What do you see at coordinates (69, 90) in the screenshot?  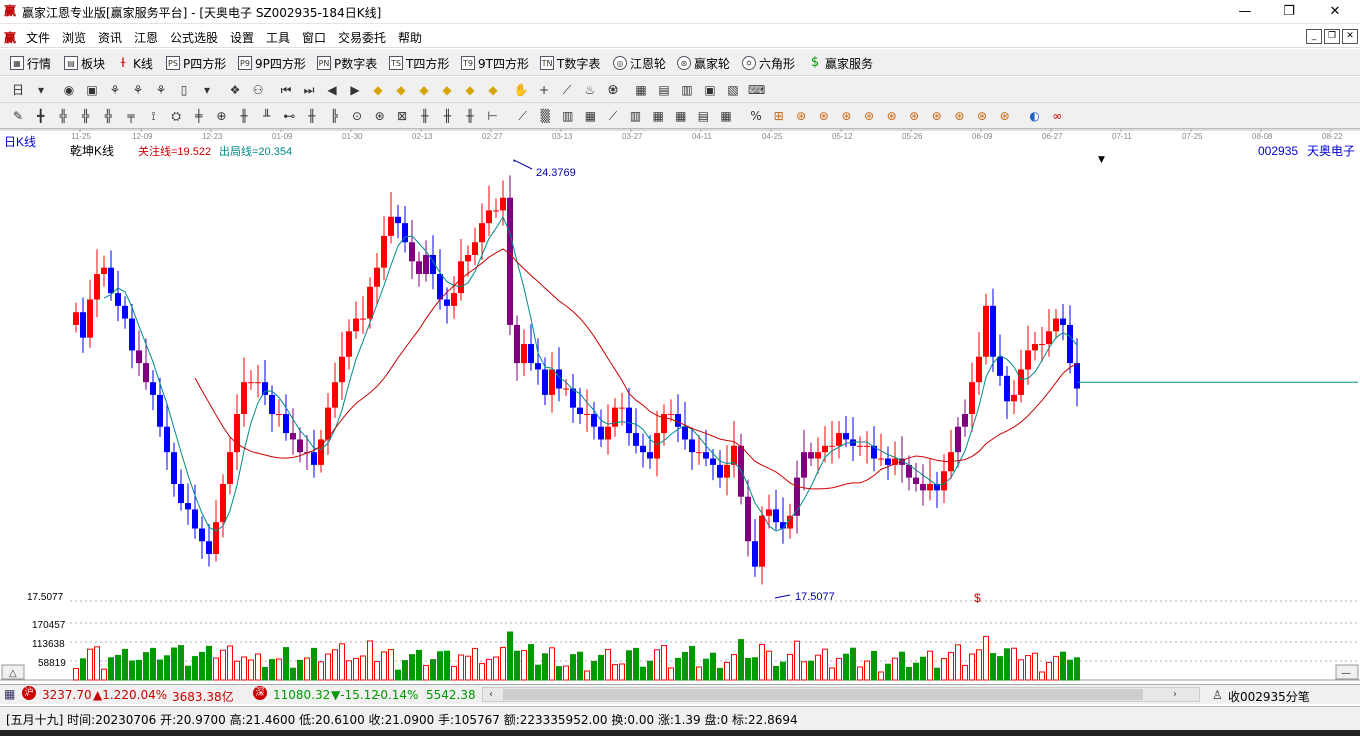 I see `zoom-icon: ◉` at bounding box center [69, 90].